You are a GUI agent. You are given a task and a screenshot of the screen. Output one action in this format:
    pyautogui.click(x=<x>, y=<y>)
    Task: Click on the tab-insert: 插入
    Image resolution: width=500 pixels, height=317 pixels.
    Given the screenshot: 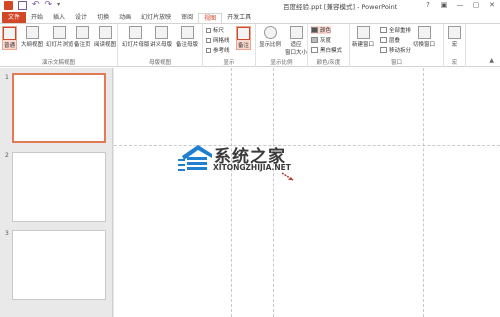 What is the action you would take?
    pyautogui.click(x=59, y=18)
    